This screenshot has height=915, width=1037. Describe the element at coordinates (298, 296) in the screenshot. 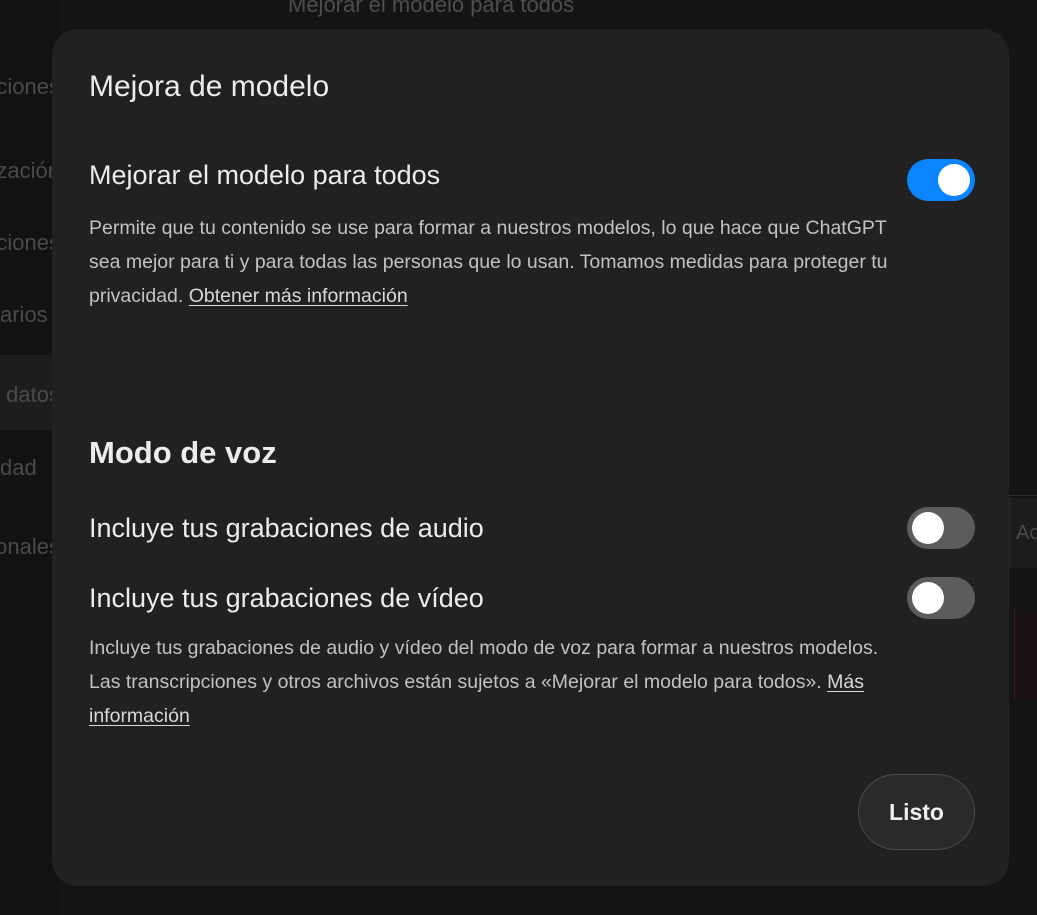

I see `learn-more-link: Obtener más información` at that location.